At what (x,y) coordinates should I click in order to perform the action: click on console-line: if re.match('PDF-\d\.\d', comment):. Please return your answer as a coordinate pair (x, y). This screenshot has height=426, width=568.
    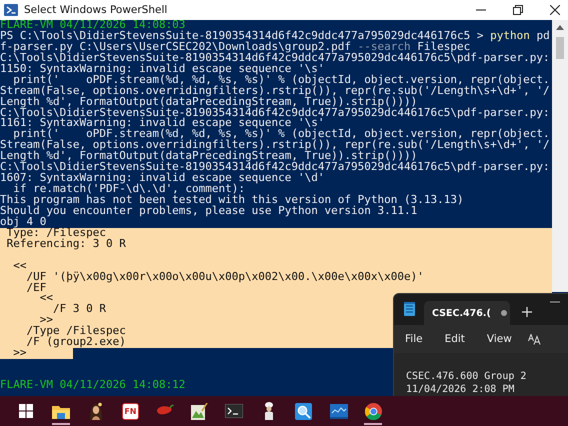
    Looking at the image, I should click on (129, 189).